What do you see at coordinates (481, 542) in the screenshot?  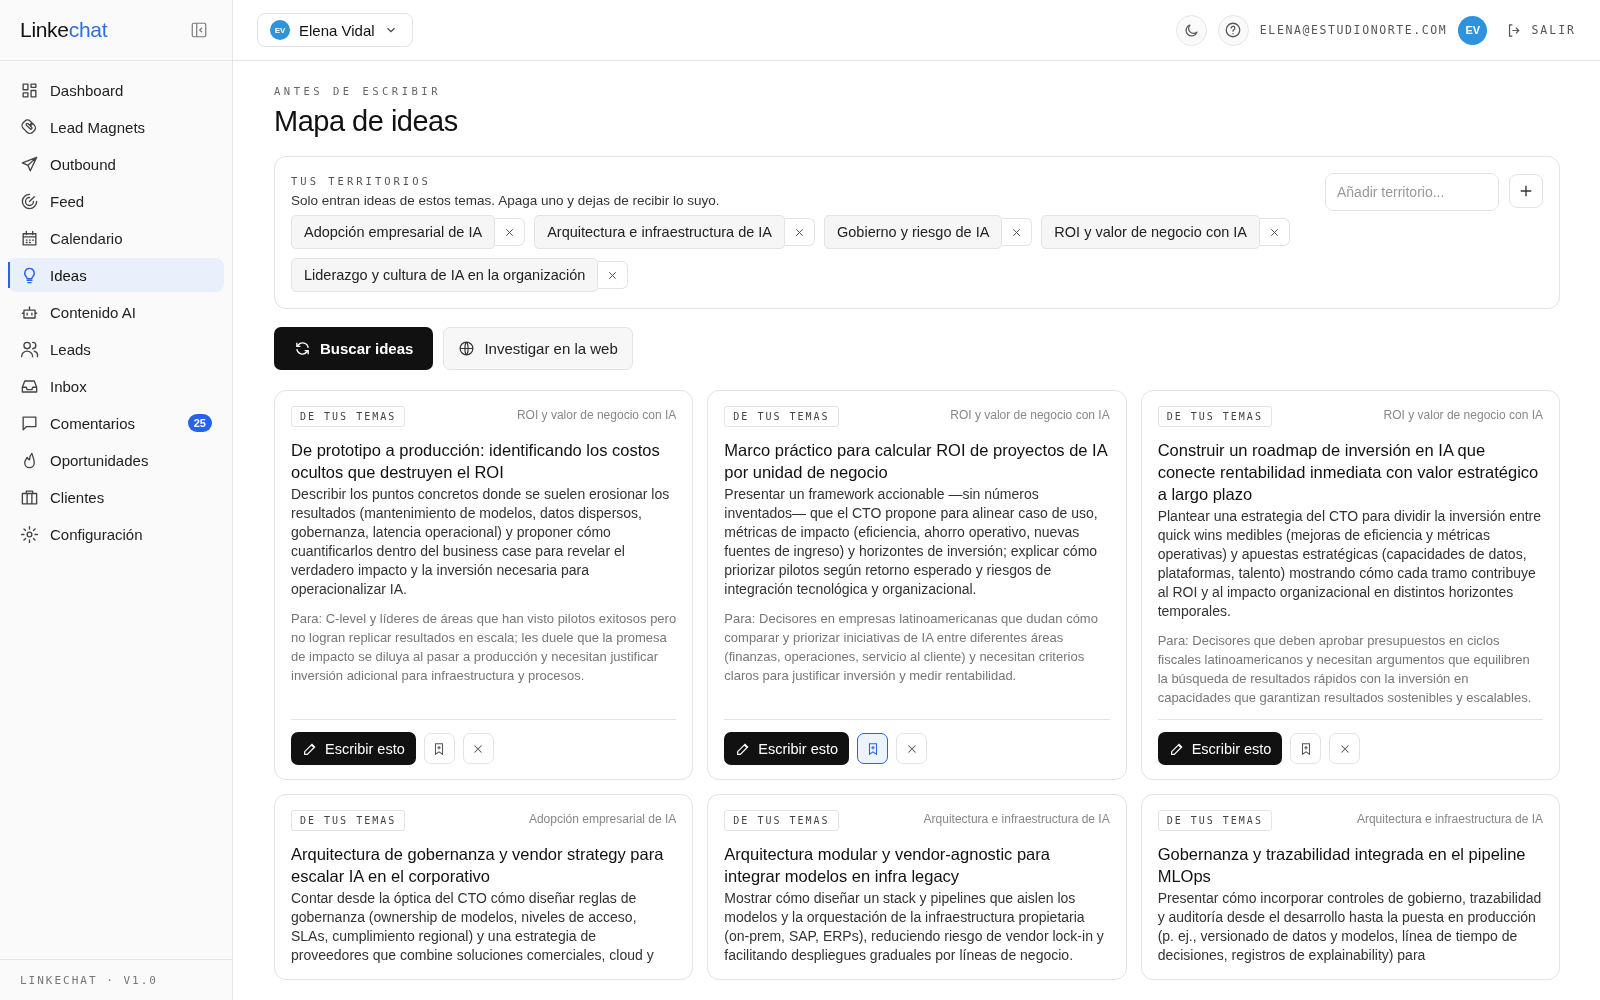 I see `idea-description: Describir los puntos concretos donde se suelen erosionar los resultados (mantenimiento de modelos, datos dispersos, gobernanza, latencia operacional) y proponer cómo cuantificarlos dentro del business case para revelar el verdadero impacto y la inversión necesaria para operacionalizar IA.` at bounding box center [481, 542].